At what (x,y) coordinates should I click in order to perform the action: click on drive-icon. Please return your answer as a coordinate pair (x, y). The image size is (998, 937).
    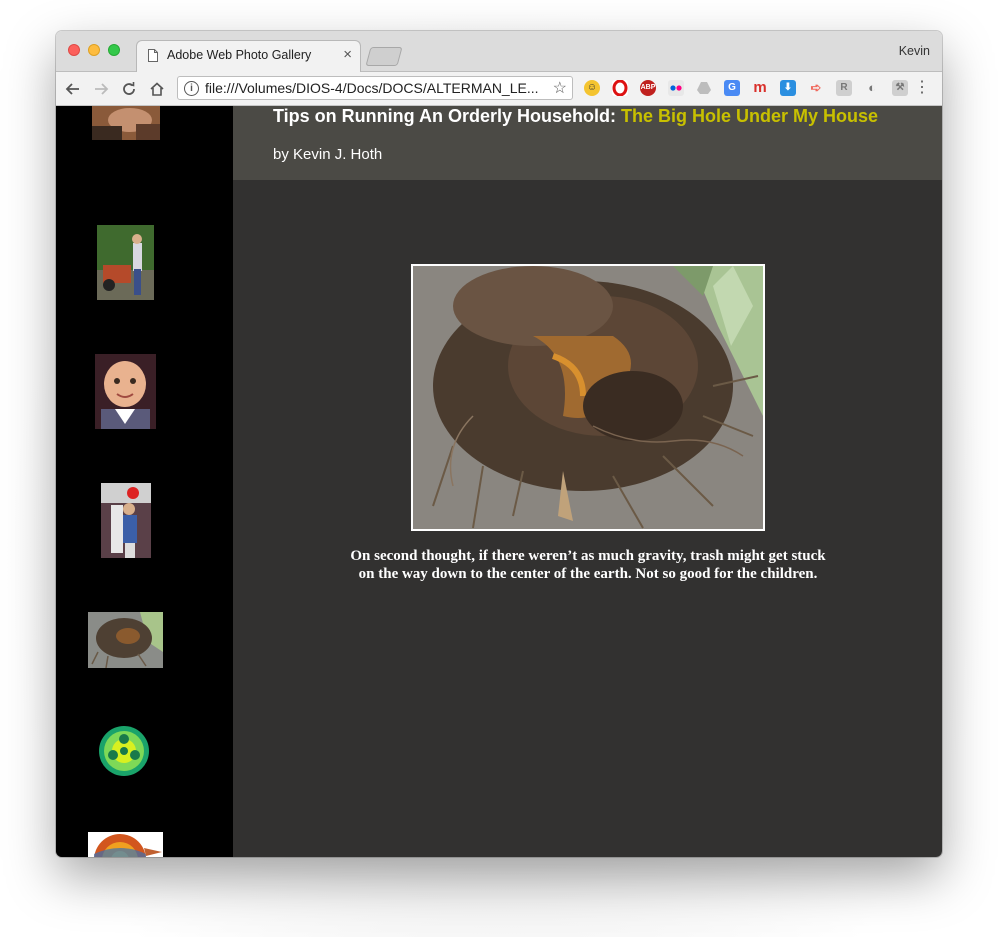
    Looking at the image, I should click on (704, 88).